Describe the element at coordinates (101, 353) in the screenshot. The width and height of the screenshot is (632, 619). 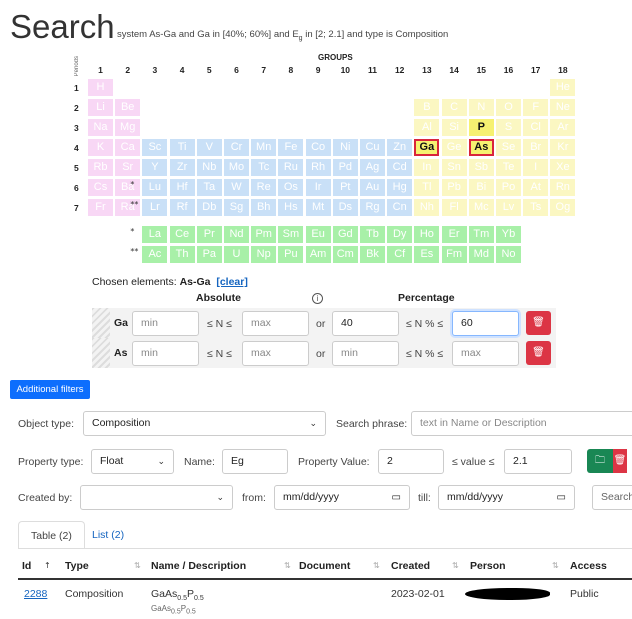
I see `drag-handle` at that location.